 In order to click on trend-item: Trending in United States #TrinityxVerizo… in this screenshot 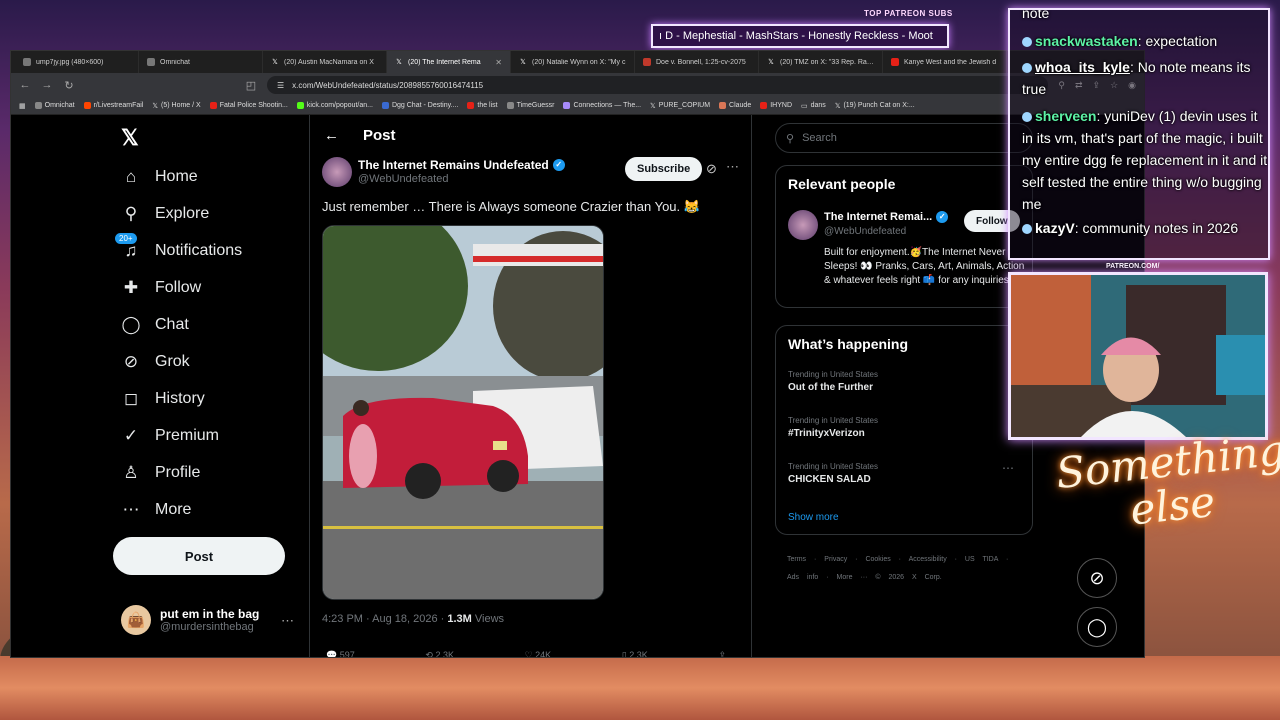, I will do `click(833, 427)`.